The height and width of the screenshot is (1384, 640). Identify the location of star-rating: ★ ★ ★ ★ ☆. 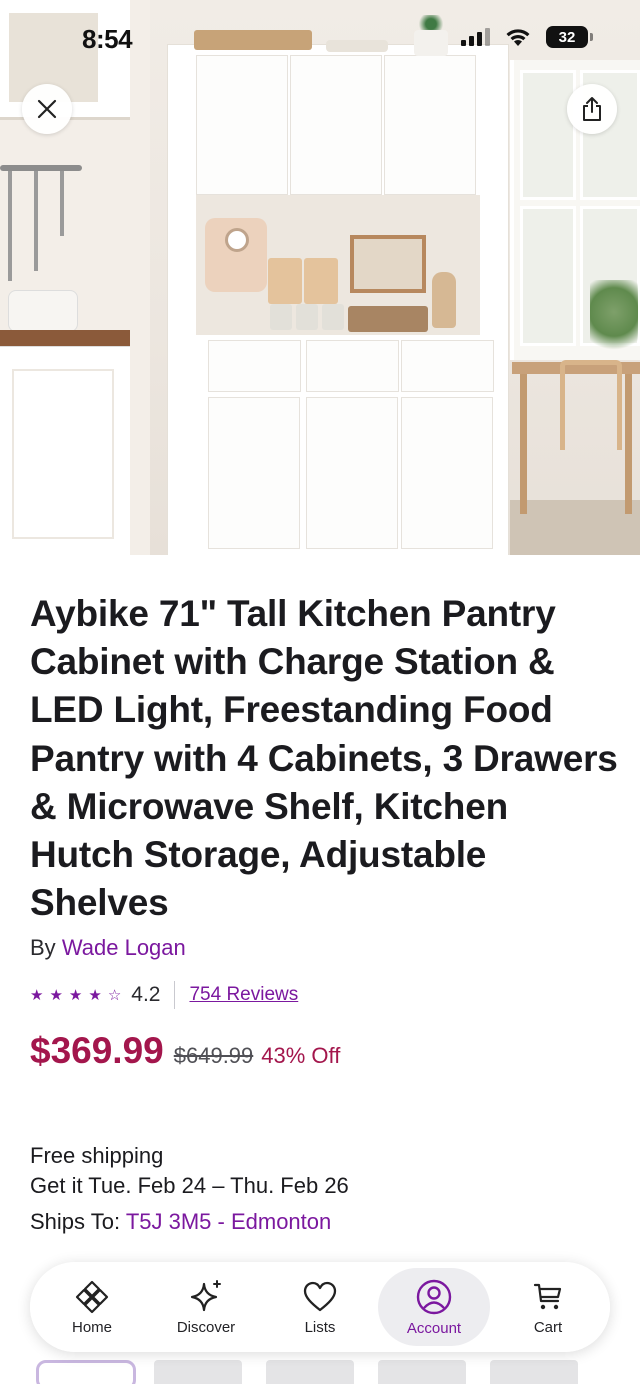
(75, 995).